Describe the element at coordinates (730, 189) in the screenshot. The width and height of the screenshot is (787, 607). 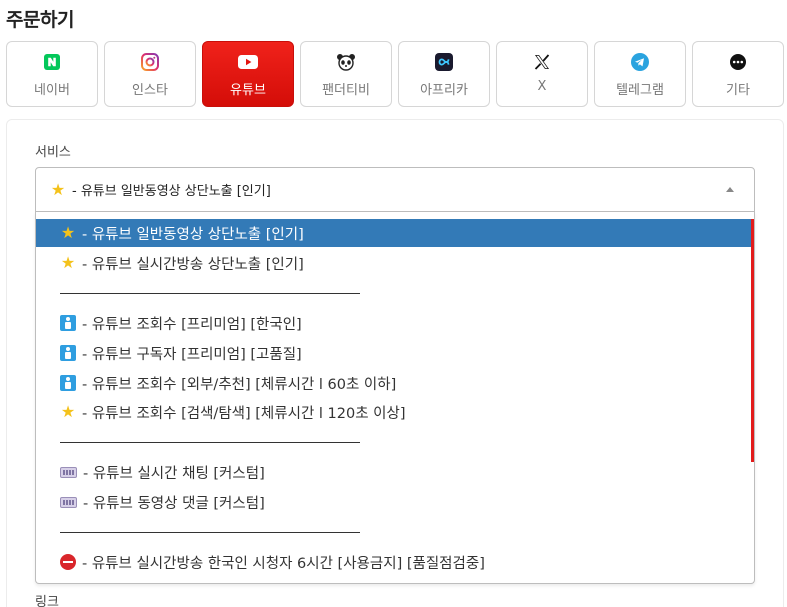
I see `caret-up-icon` at that location.